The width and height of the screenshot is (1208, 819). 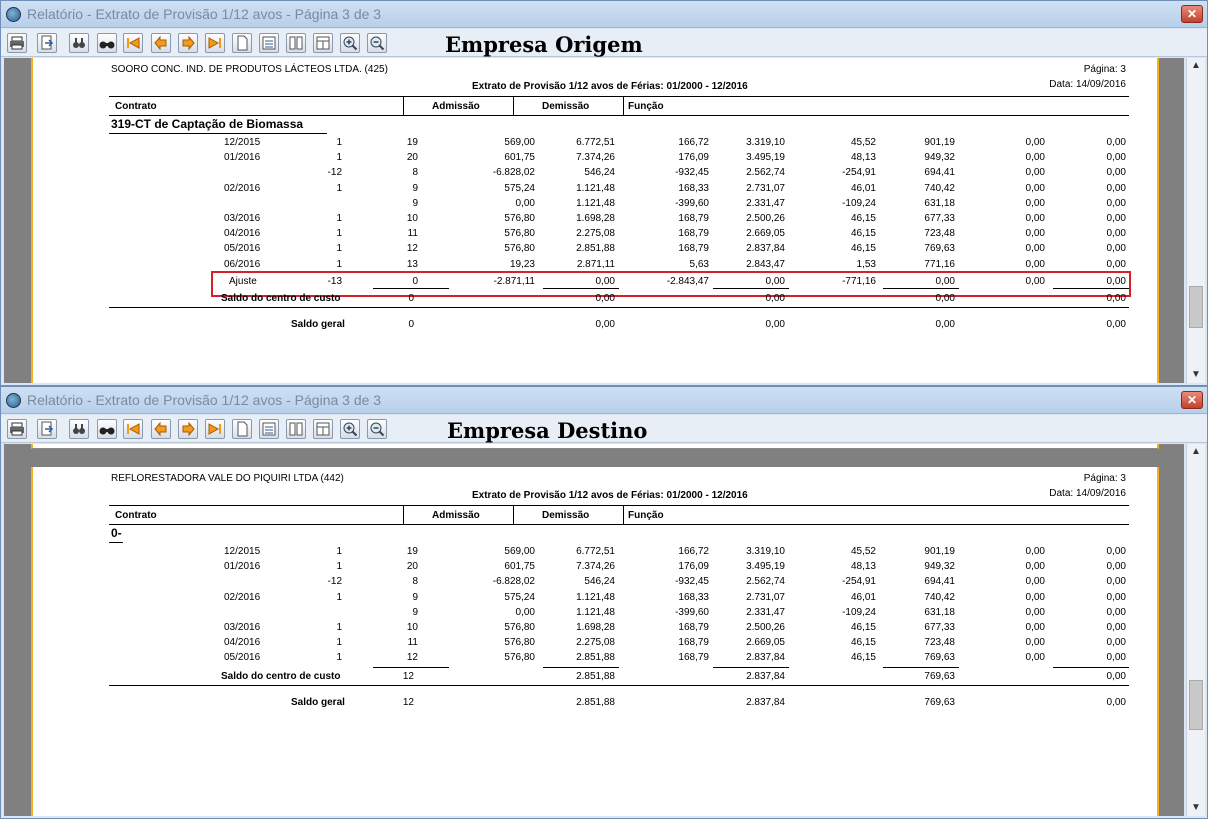 I want to click on subtotal-count: 0, so click(x=411, y=298).